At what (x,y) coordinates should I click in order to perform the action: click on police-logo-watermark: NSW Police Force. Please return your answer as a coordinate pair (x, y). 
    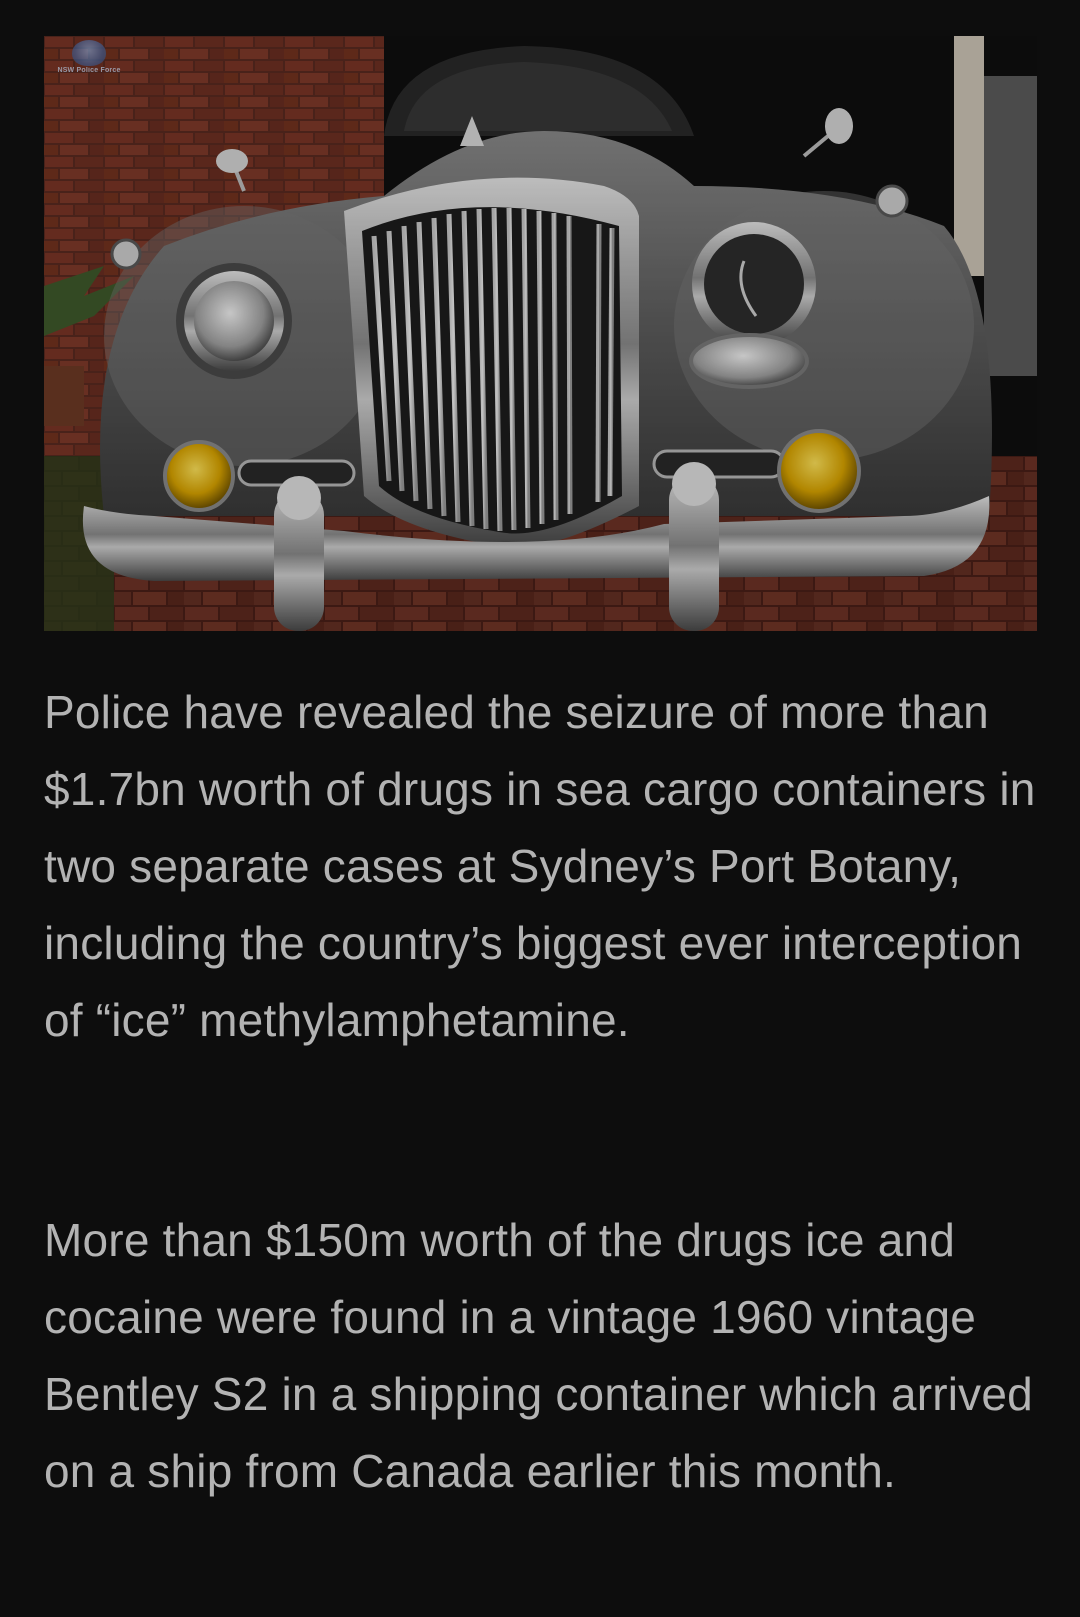
    Looking at the image, I should click on (89, 60).